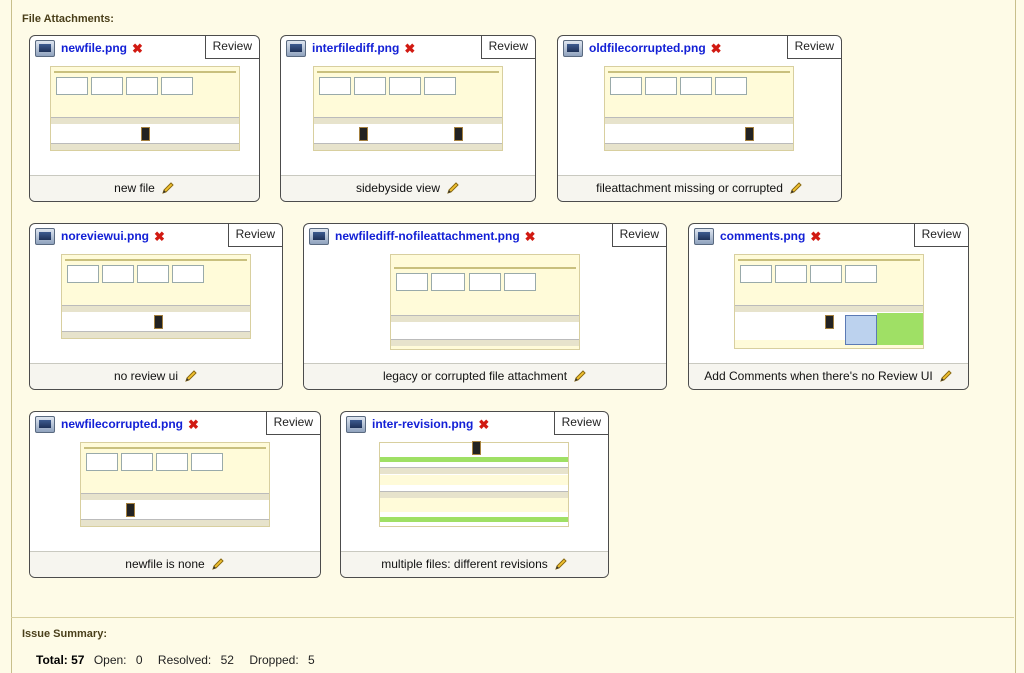 The image size is (1024, 673). I want to click on dropped-count: 5, so click(311, 660).